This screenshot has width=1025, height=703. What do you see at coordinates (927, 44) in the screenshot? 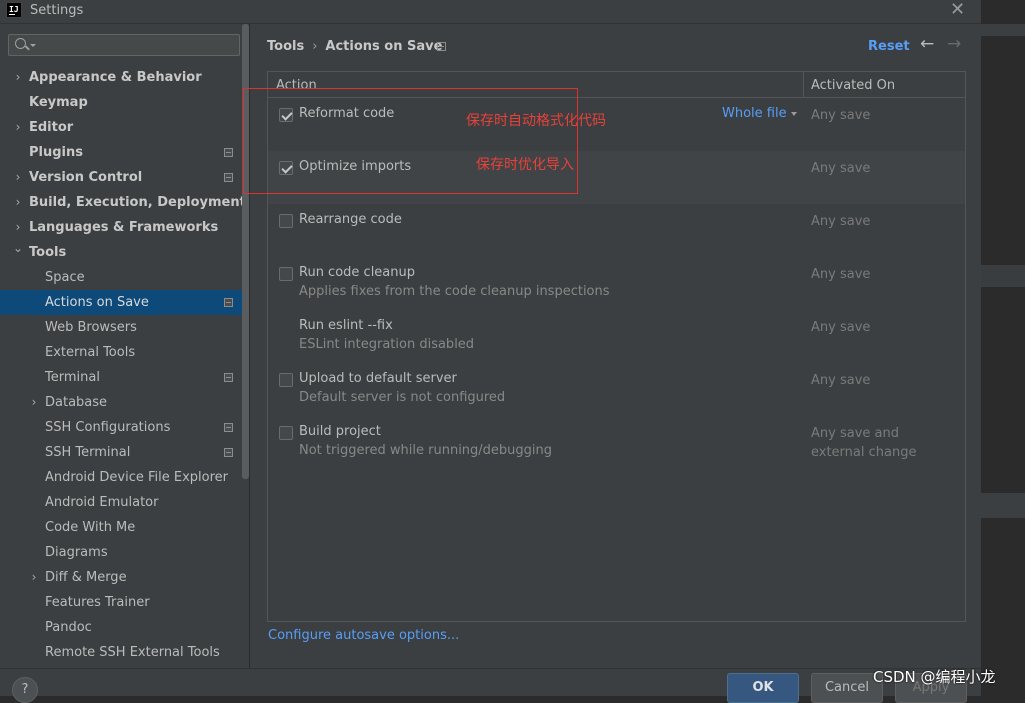
I see `back-arrow-icon: ←` at bounding box center [927, 44].